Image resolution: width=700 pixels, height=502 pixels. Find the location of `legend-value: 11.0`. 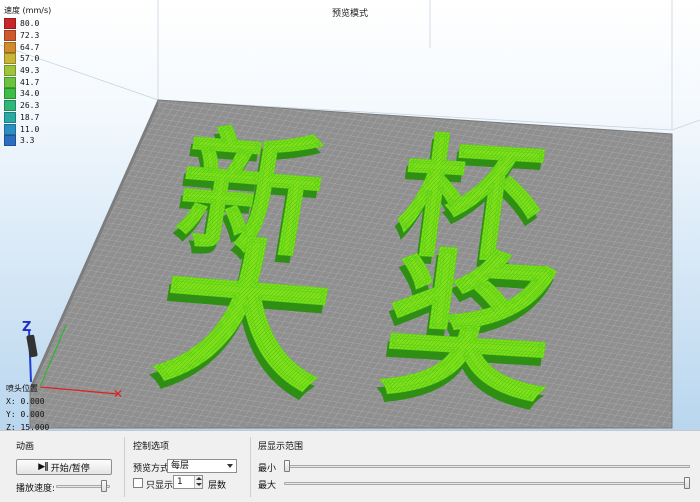

legend-value: 11.0 is located at coordinates (30, 129).